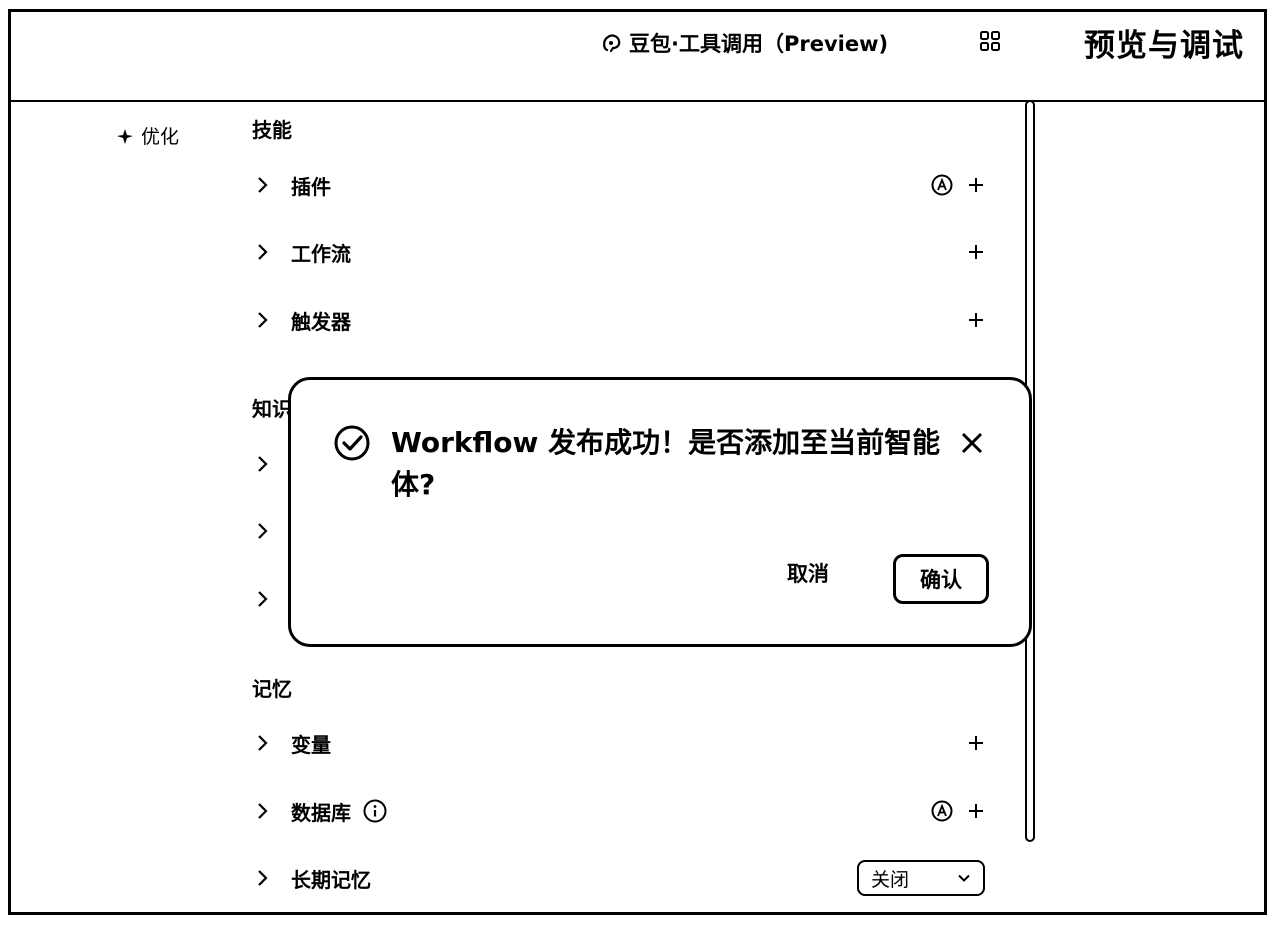  Describe the element at coordinates (160, 137) in the screenshot. I see `optimize-label: 优化` at that location.